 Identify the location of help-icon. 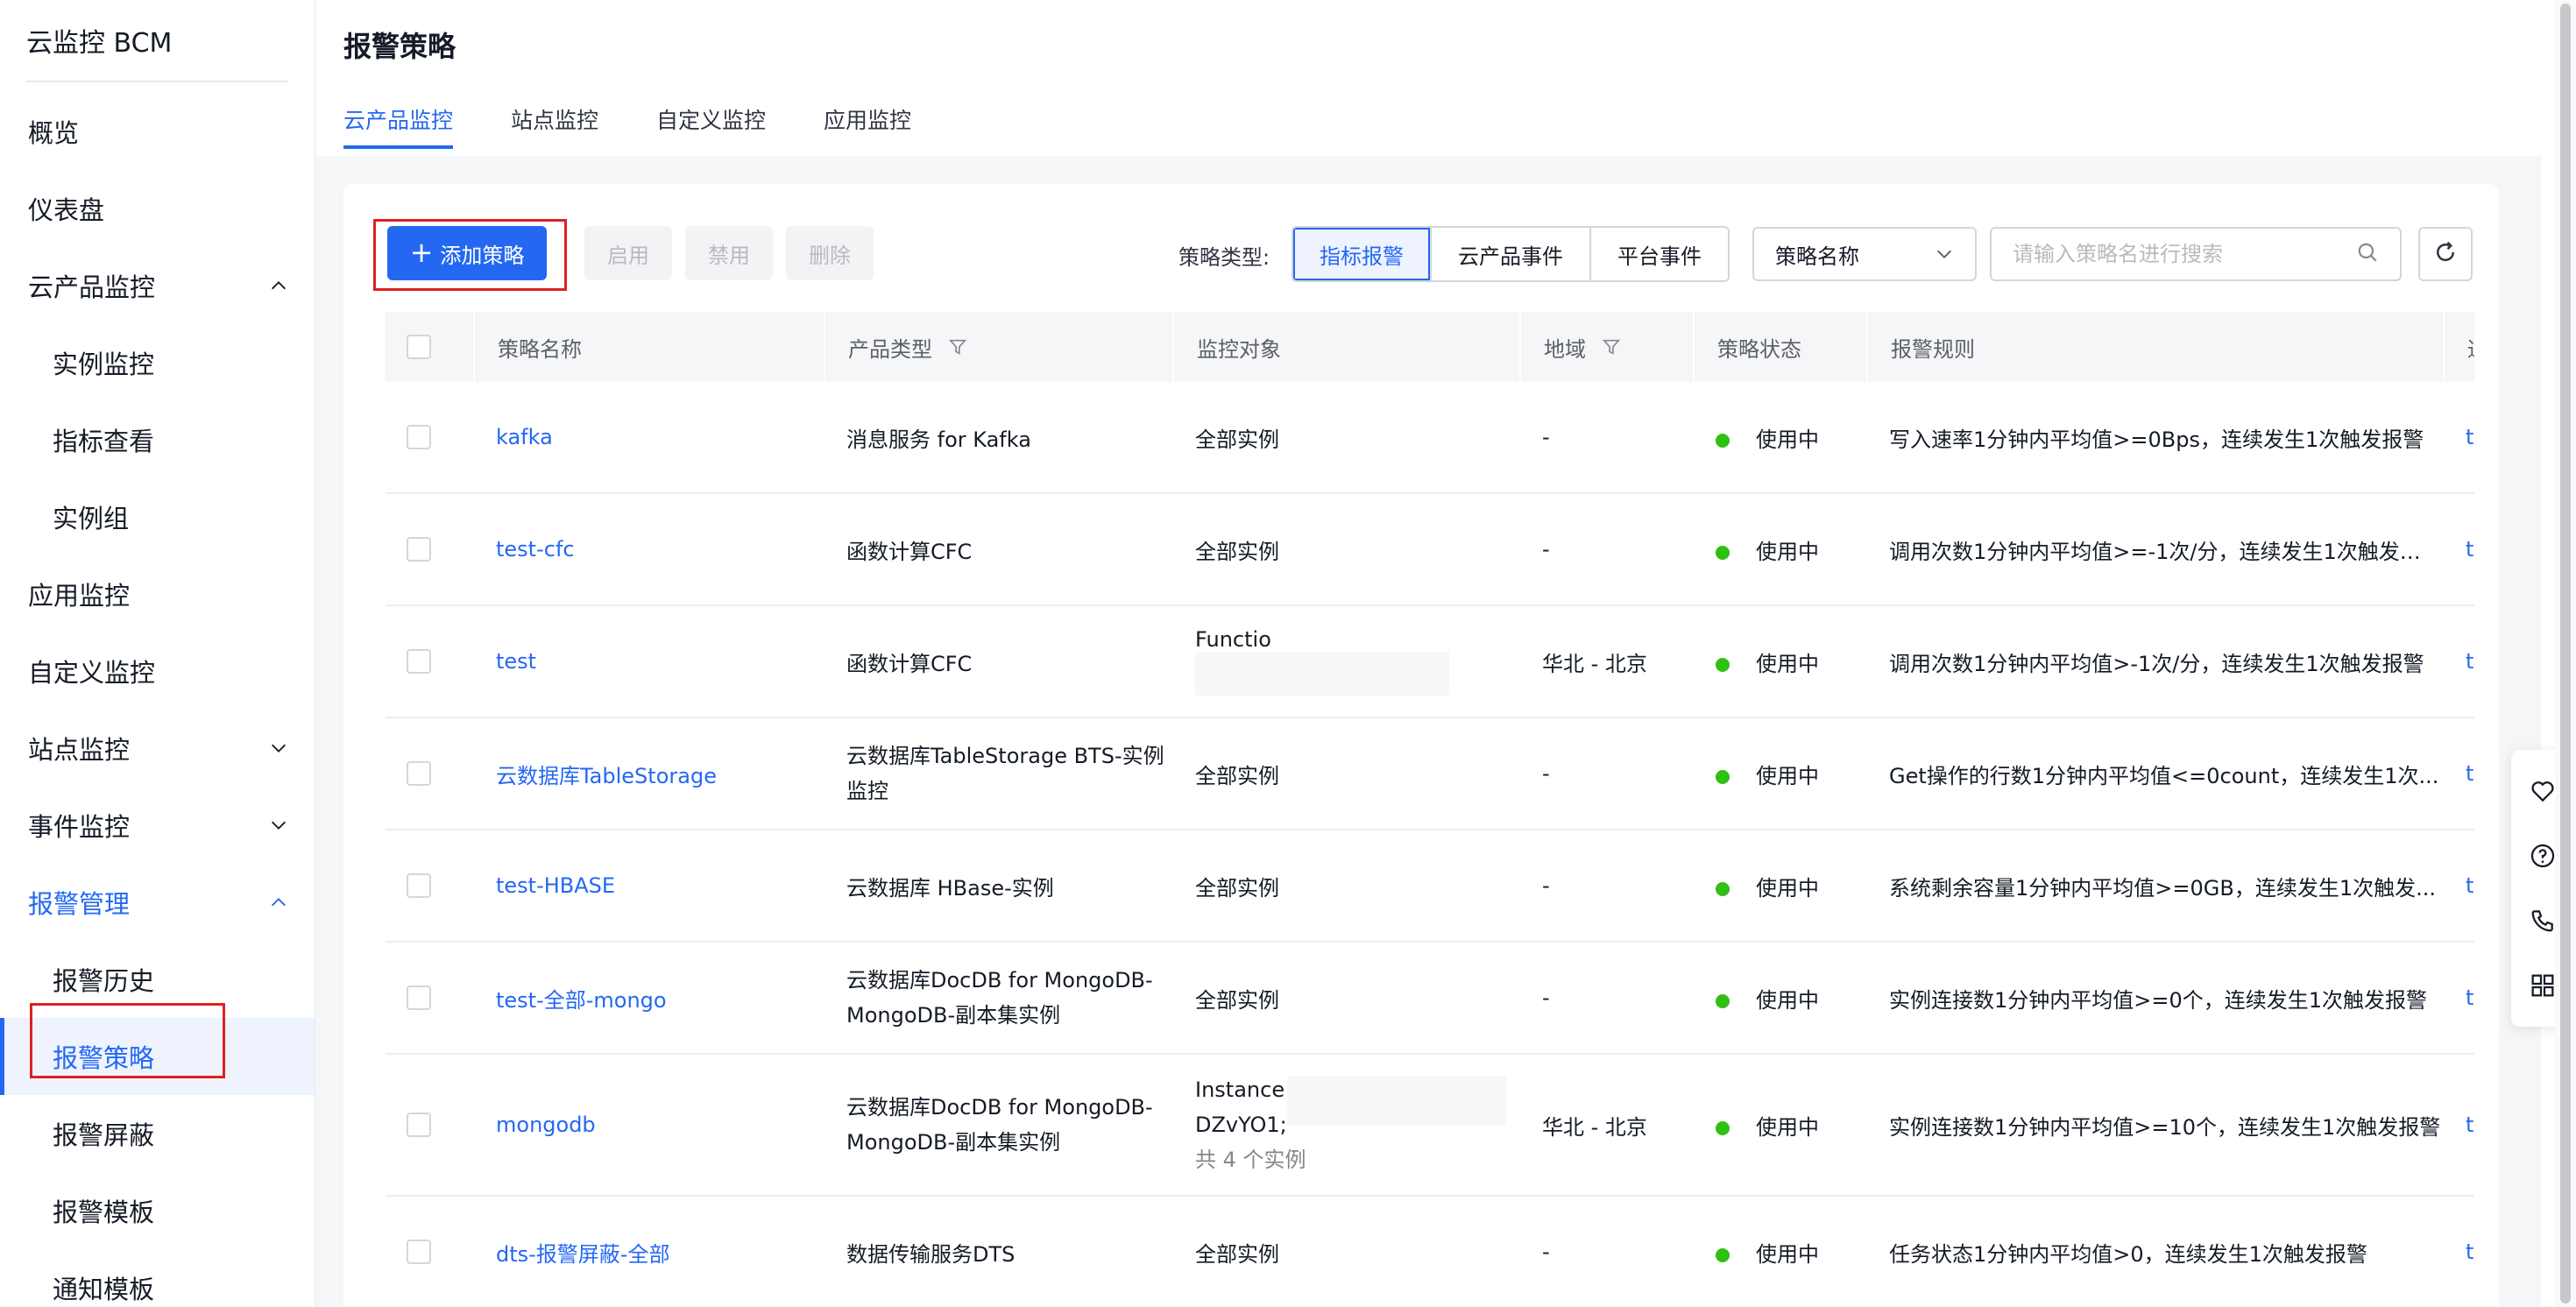
(2543, 856).